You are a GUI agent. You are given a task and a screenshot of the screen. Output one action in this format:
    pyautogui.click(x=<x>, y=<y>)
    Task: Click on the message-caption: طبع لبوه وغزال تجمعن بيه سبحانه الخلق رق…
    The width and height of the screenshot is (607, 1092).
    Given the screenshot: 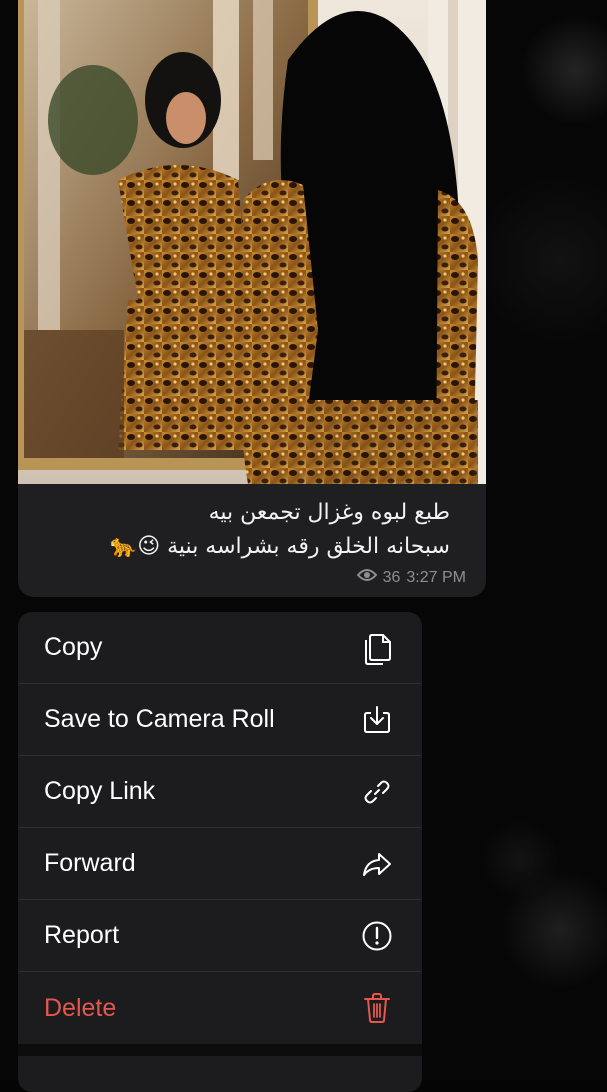 What is the action you would take?
    pyautogui.click(x=240, y=530)
    